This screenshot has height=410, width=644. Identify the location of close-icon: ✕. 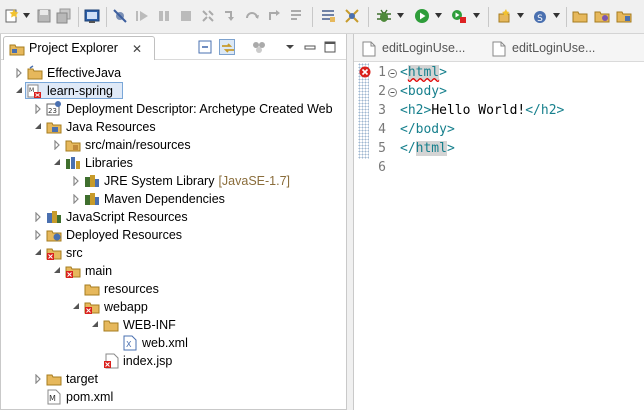
(137, 49).